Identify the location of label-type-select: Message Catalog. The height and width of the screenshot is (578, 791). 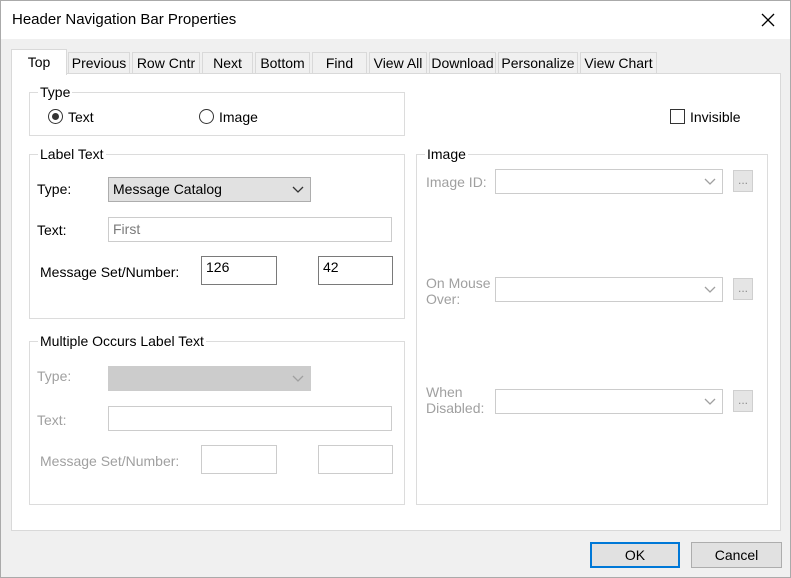
(209, 189).